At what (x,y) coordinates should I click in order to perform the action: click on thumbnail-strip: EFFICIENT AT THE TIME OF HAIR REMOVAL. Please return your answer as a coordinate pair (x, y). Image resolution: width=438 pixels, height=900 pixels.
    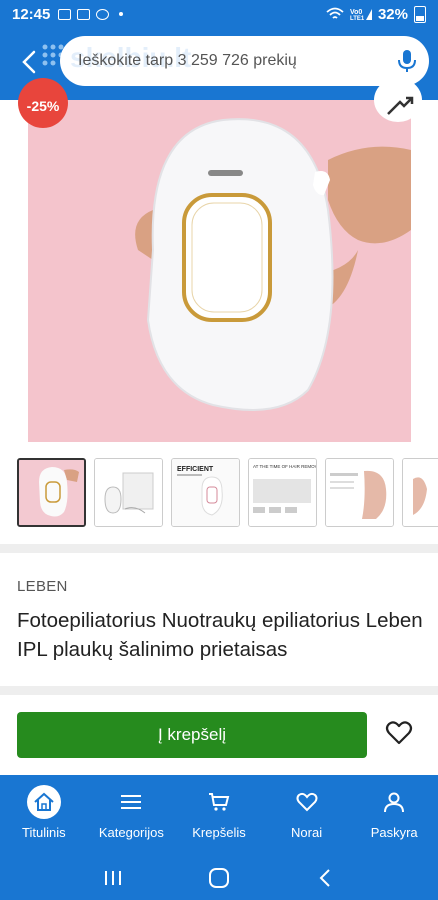
    Looking at the image, I should click on (227, 493).